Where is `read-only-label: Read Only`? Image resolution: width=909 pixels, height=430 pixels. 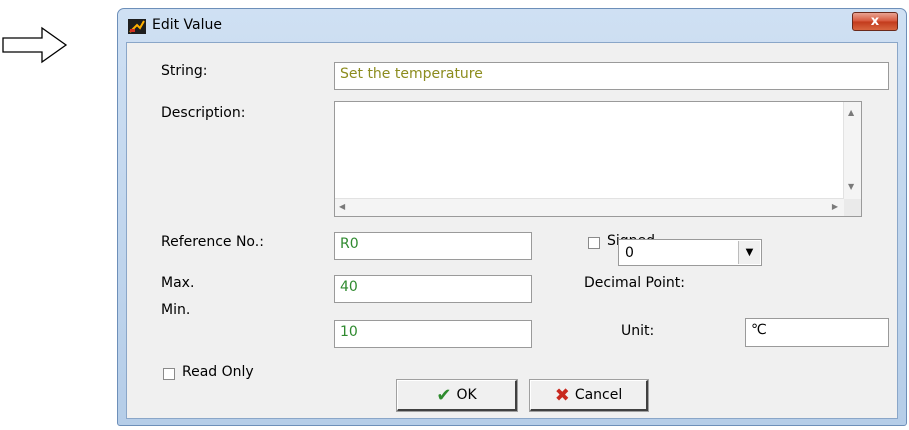 read-only-label: Read Only is located at coordinates (218, 372).